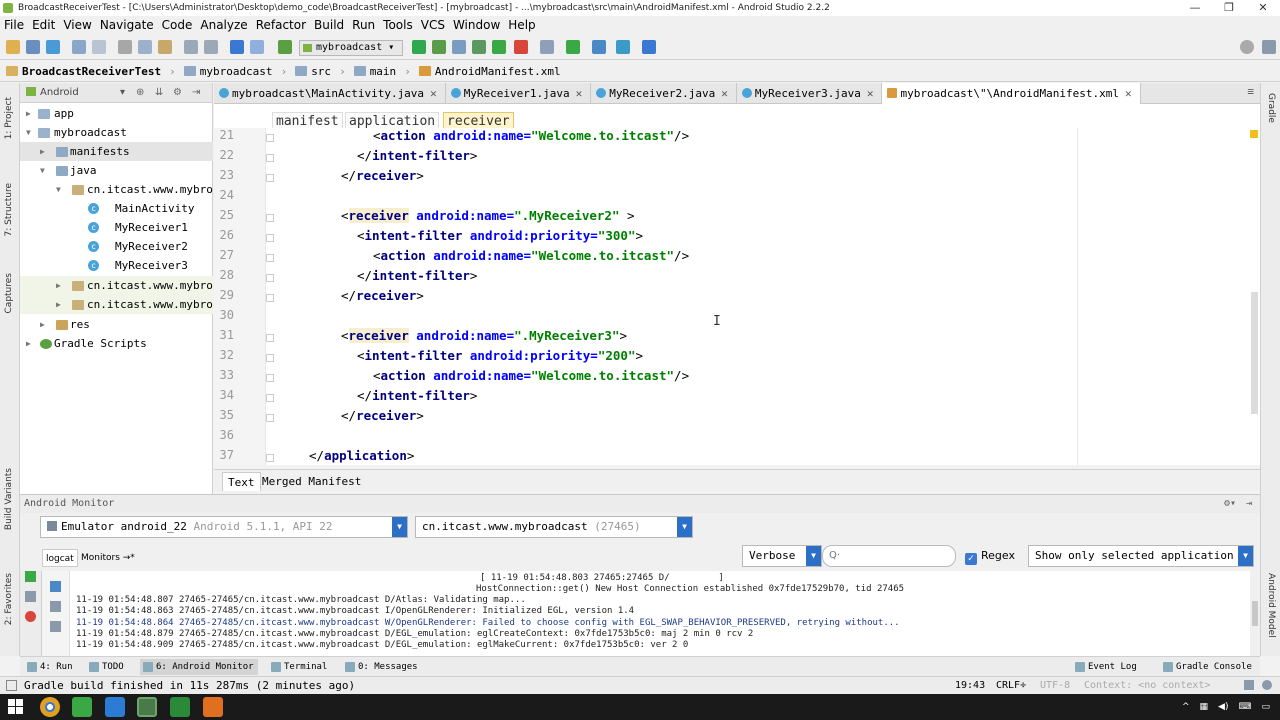  I want to click on sync-icon, so click(53, 47).